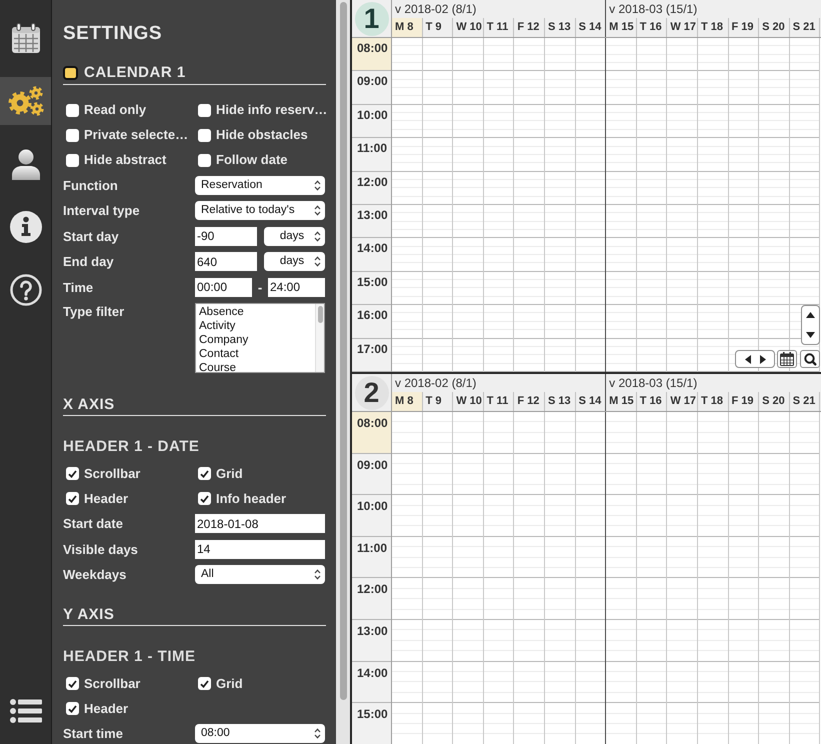  I want to click on scroll-up-button, so click(810, 315).